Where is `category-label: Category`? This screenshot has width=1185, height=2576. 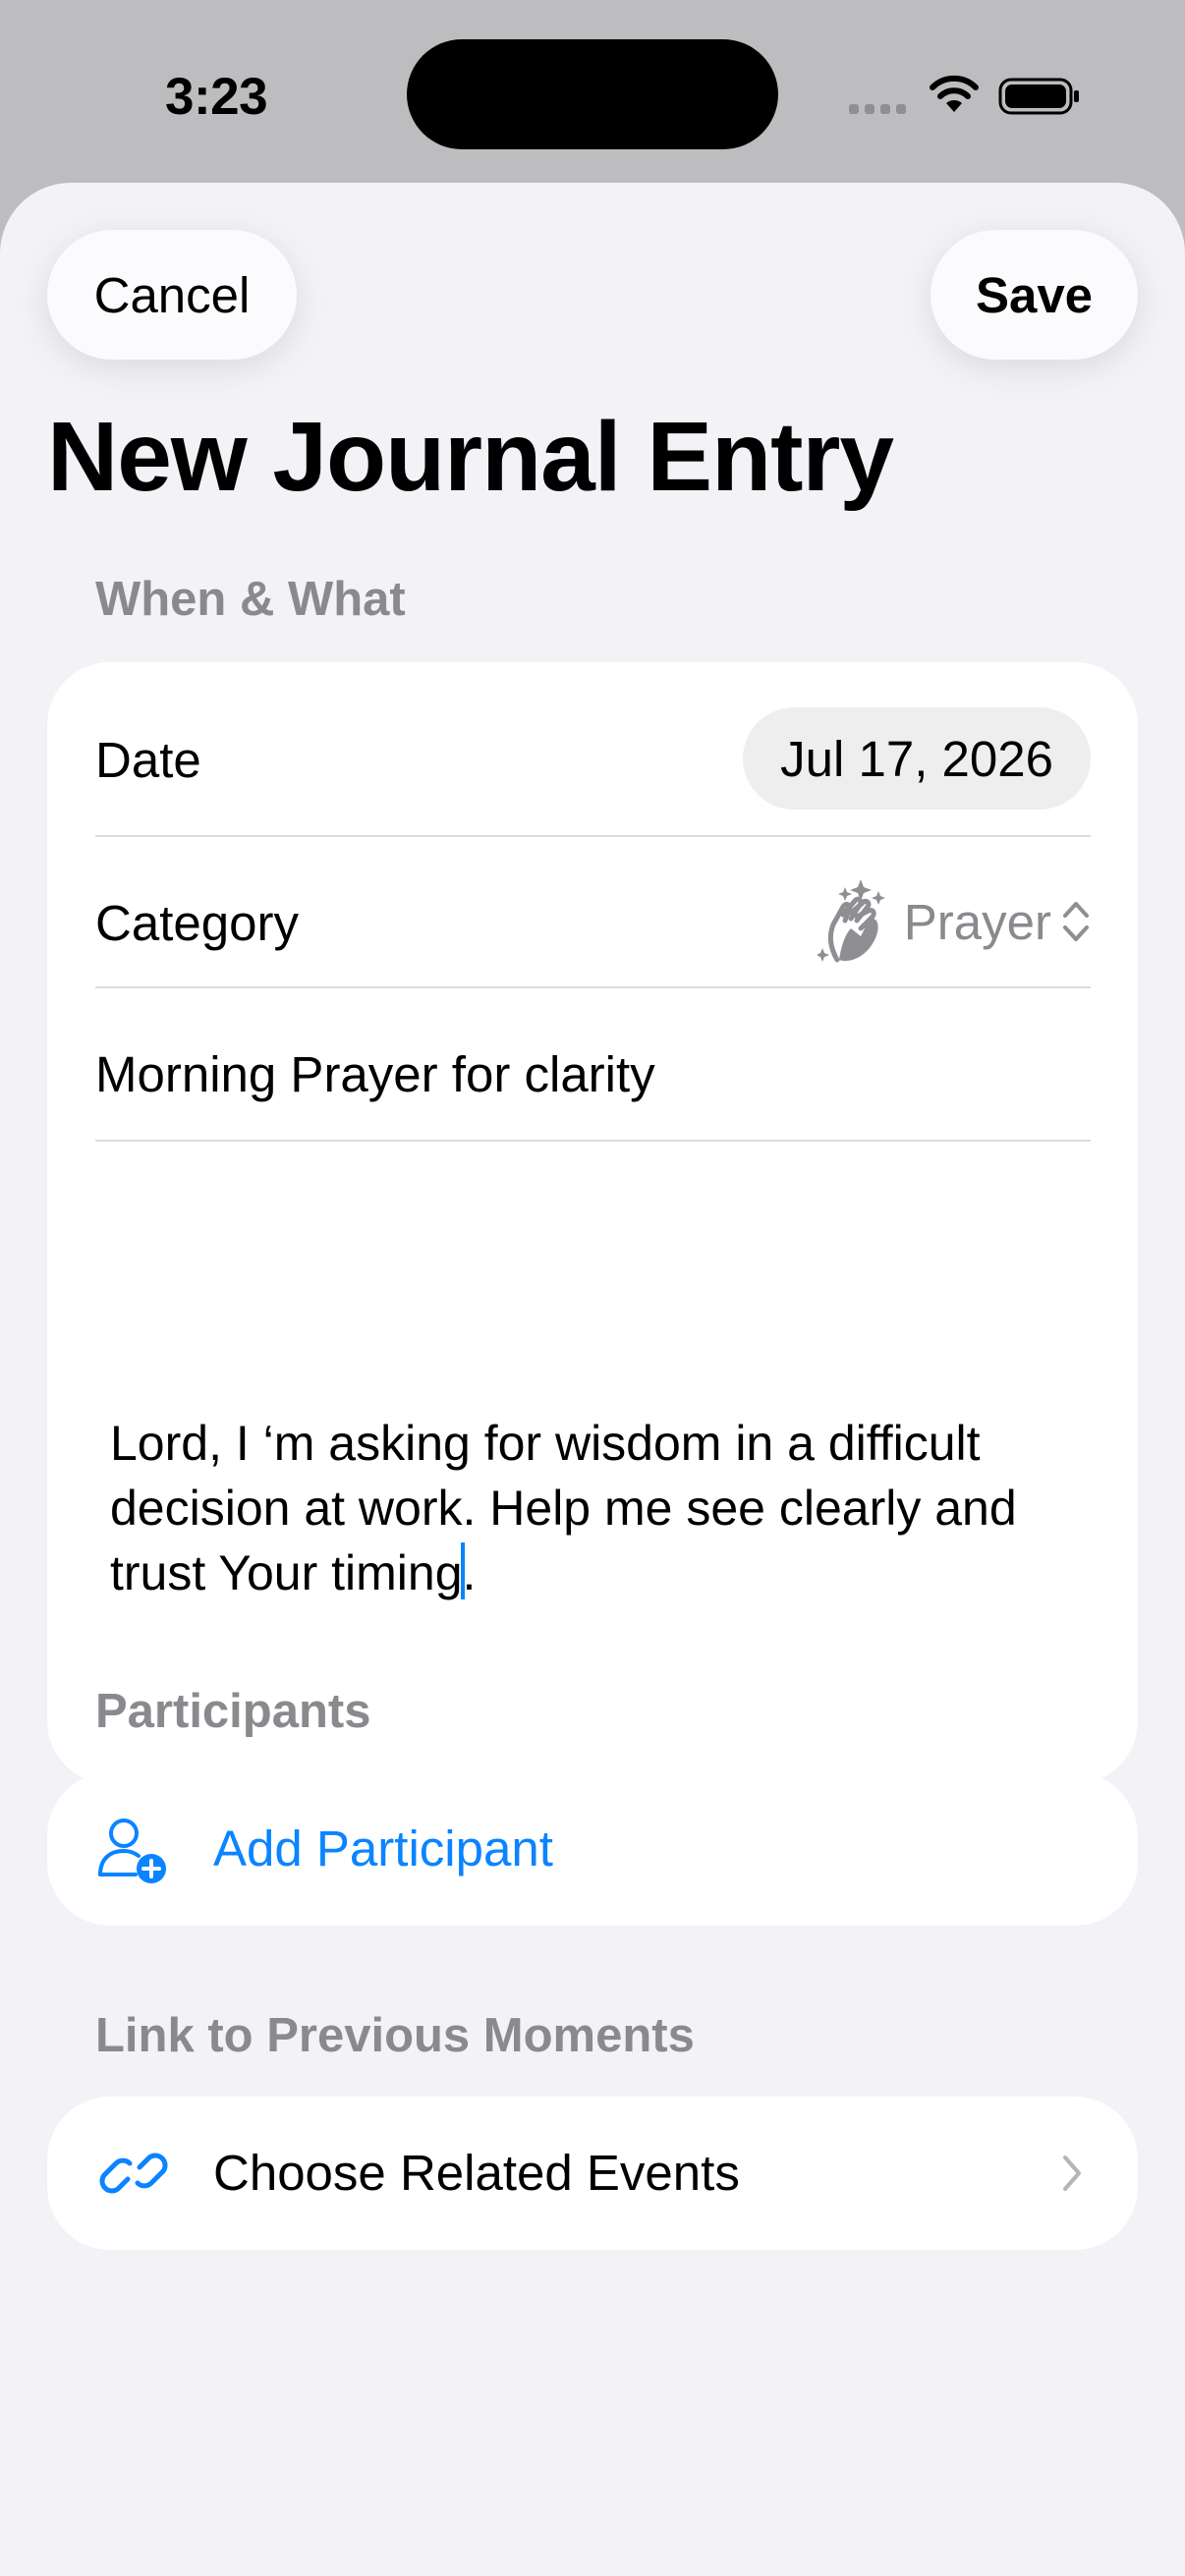 category-label: Category is located at coordinates (197, 923).